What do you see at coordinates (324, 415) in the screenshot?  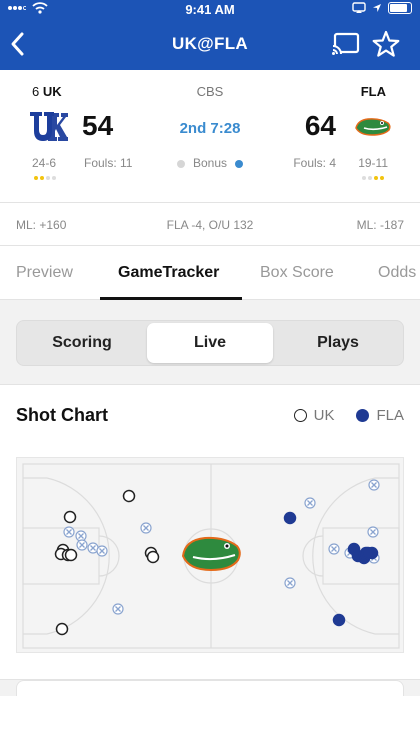 I see `legend-away-label: UK` at bounding box center [324, 415].